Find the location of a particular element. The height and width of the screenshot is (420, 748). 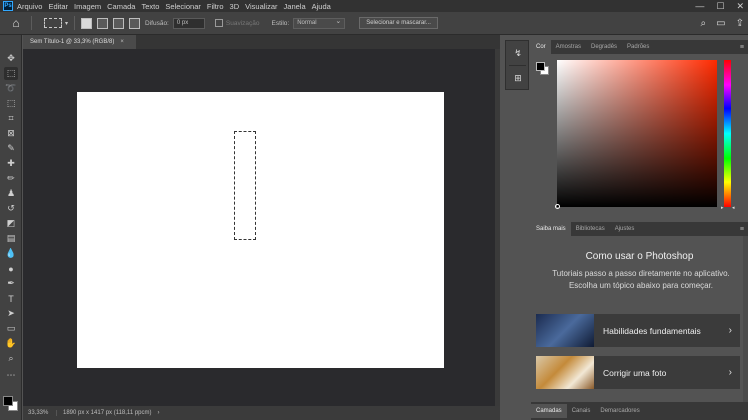

color-panel: ▸ ◂ is located at coordinates (639, 134).